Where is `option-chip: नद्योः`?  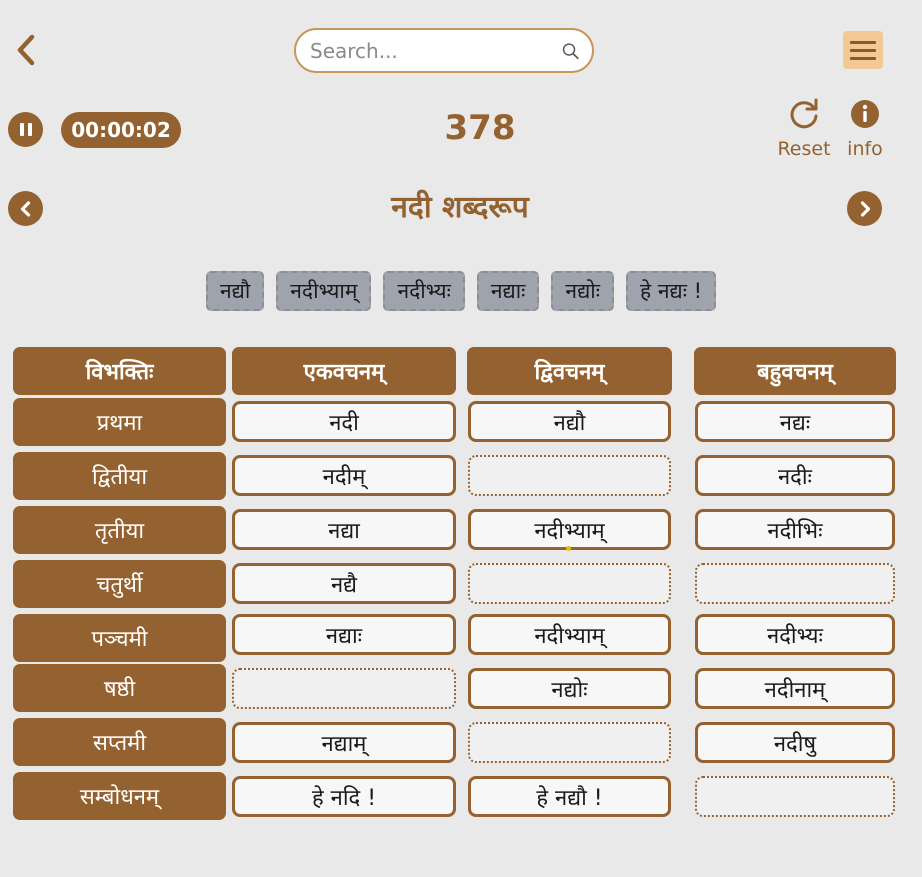
option-chip: नद्योः is located at coordinates (582, 291).